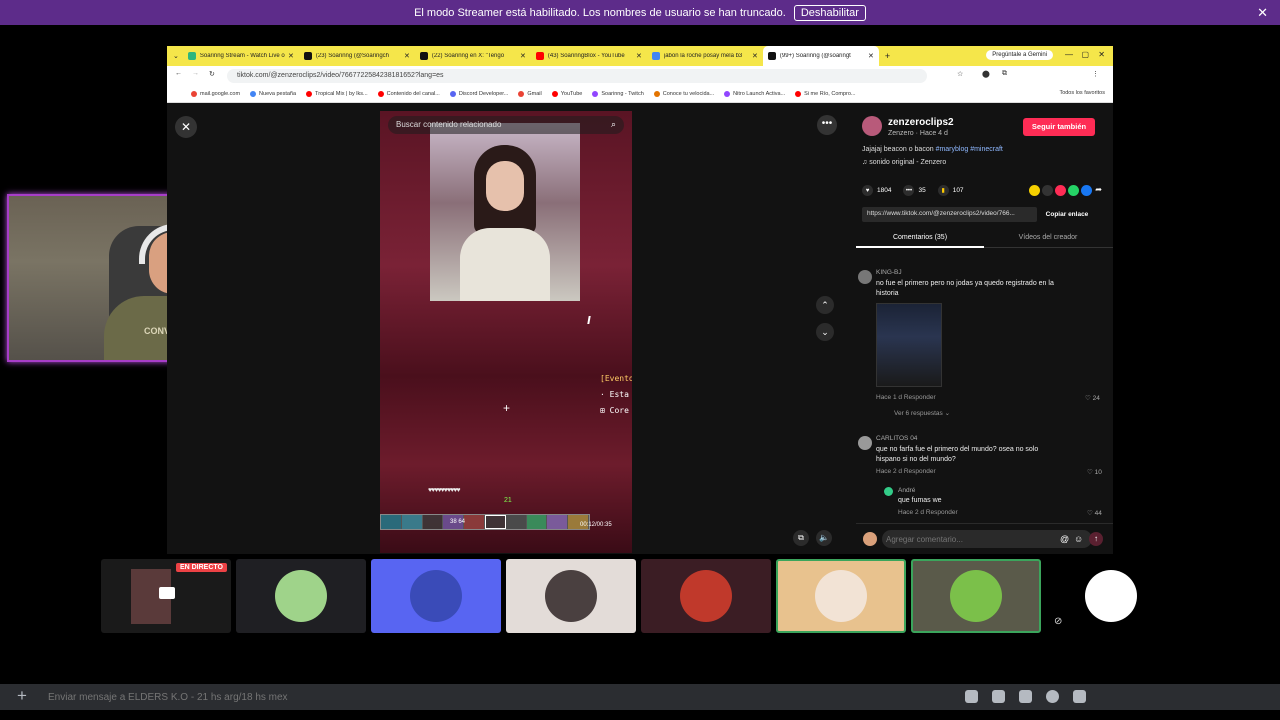 The image size is (1280, 720). I want to click on comment-like: ♡ 10, so click(1094, 472).